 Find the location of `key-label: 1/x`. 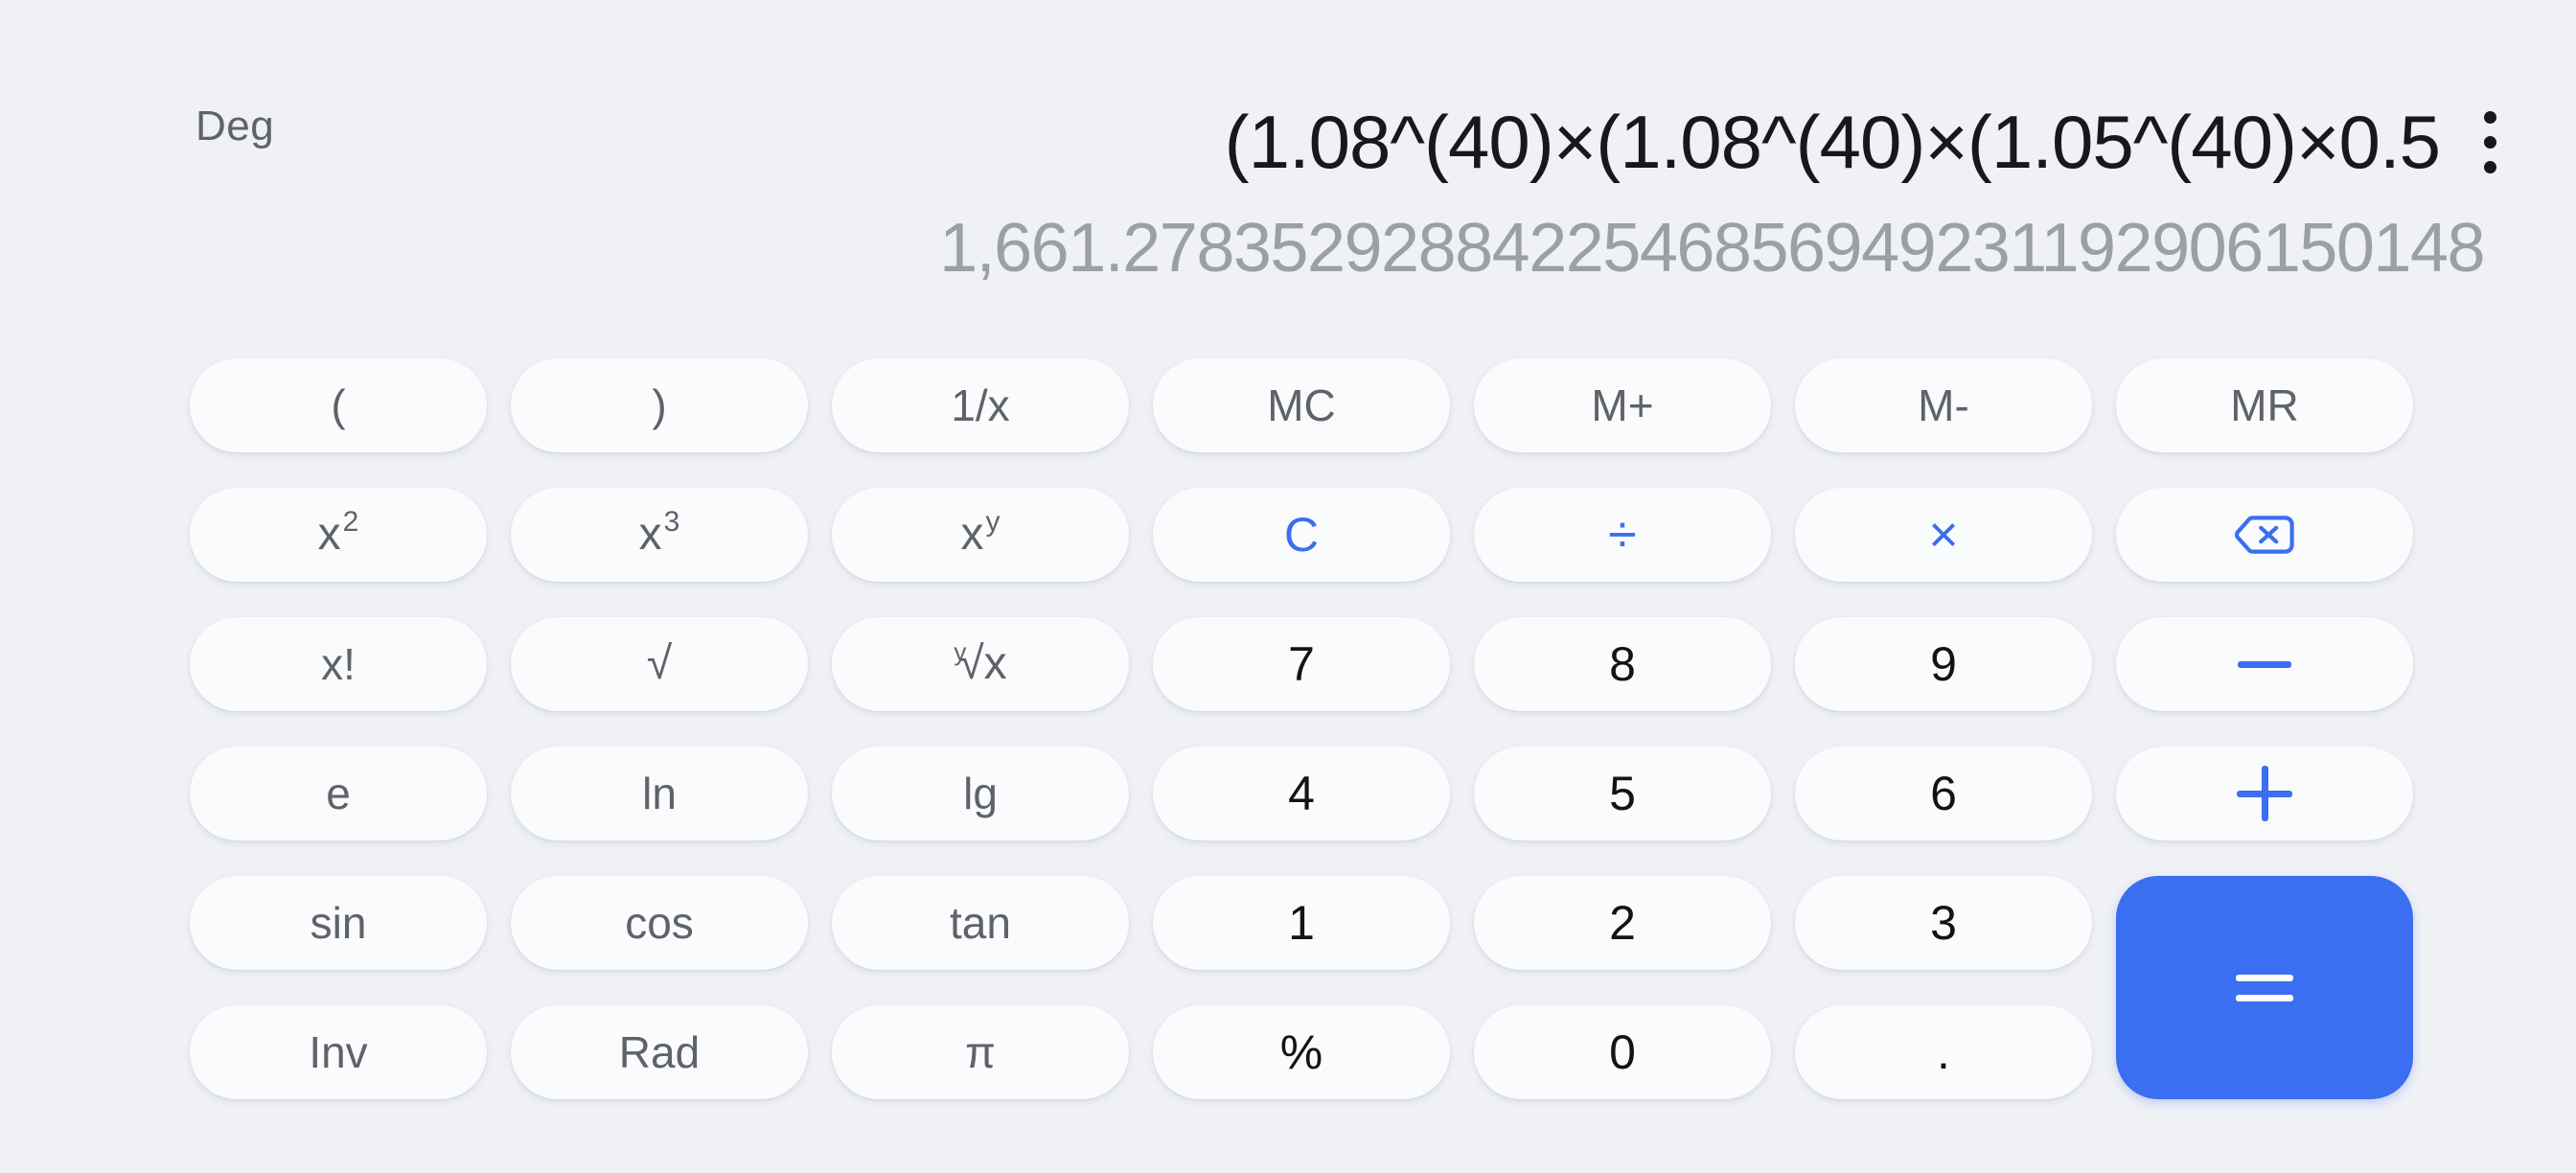

key-label: 1/x is located at coordinates (980, 405).